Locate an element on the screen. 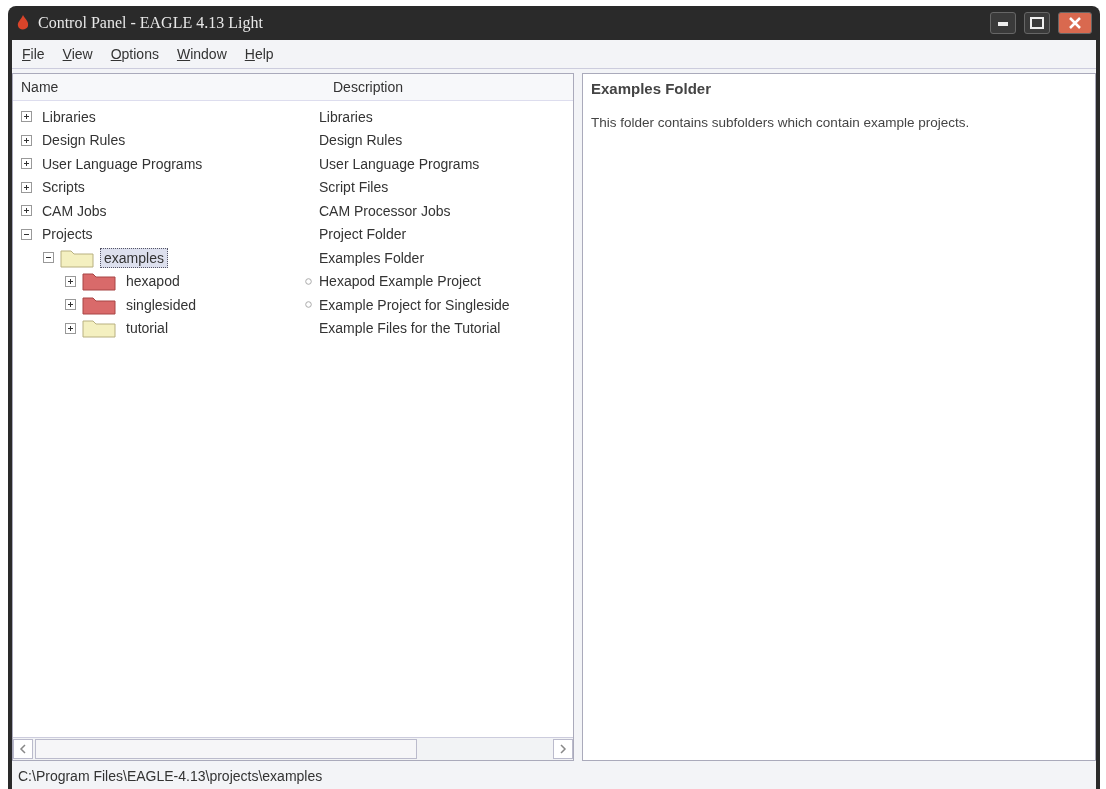  column-header: Description is located at coordinates (361, 87).